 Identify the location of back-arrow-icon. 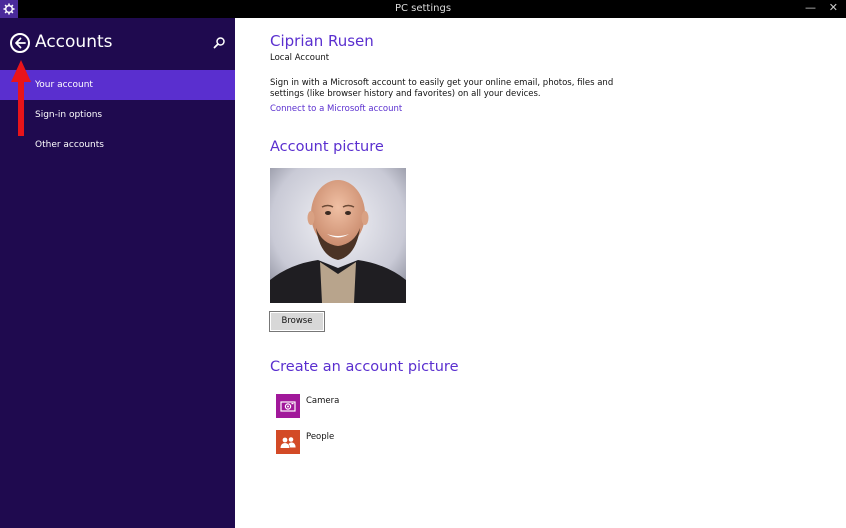
(20, 43).